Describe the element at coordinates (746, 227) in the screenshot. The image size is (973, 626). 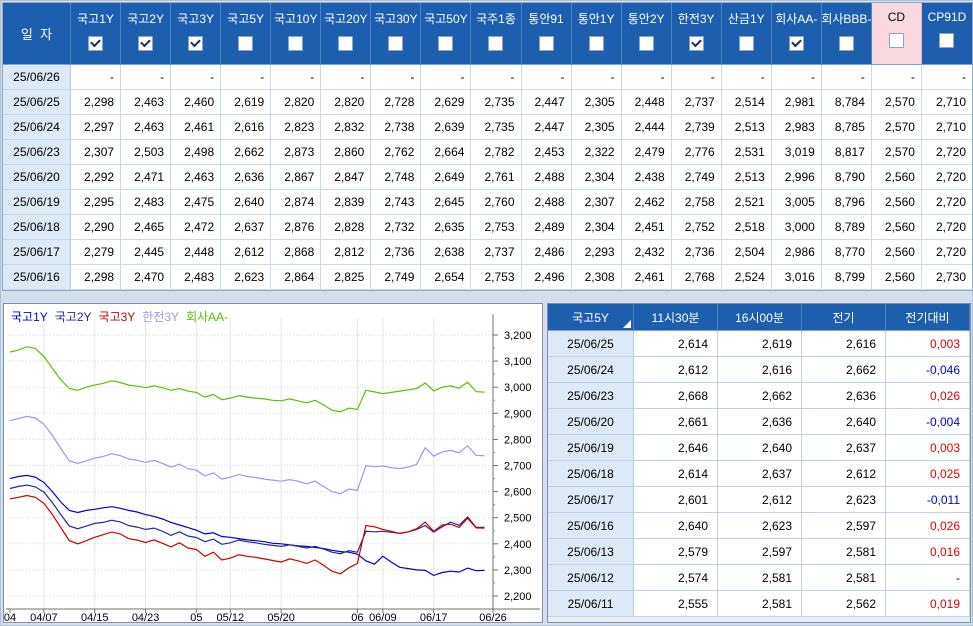
I see `rates-cell: 2,518` at that location.